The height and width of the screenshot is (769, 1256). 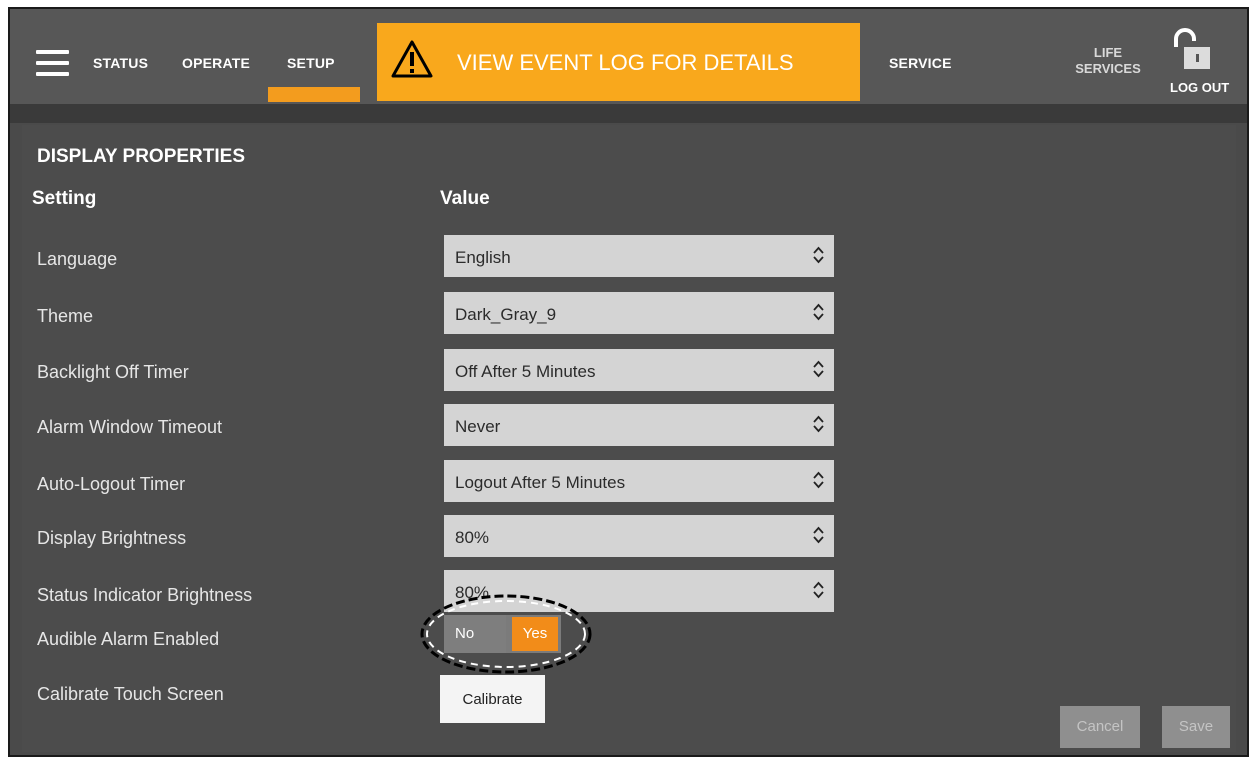 What do you see at coordinates (506, 314) in the screenshot?
I see `theme-value: Dark_Gray_9` at bounding box center [506, 314].